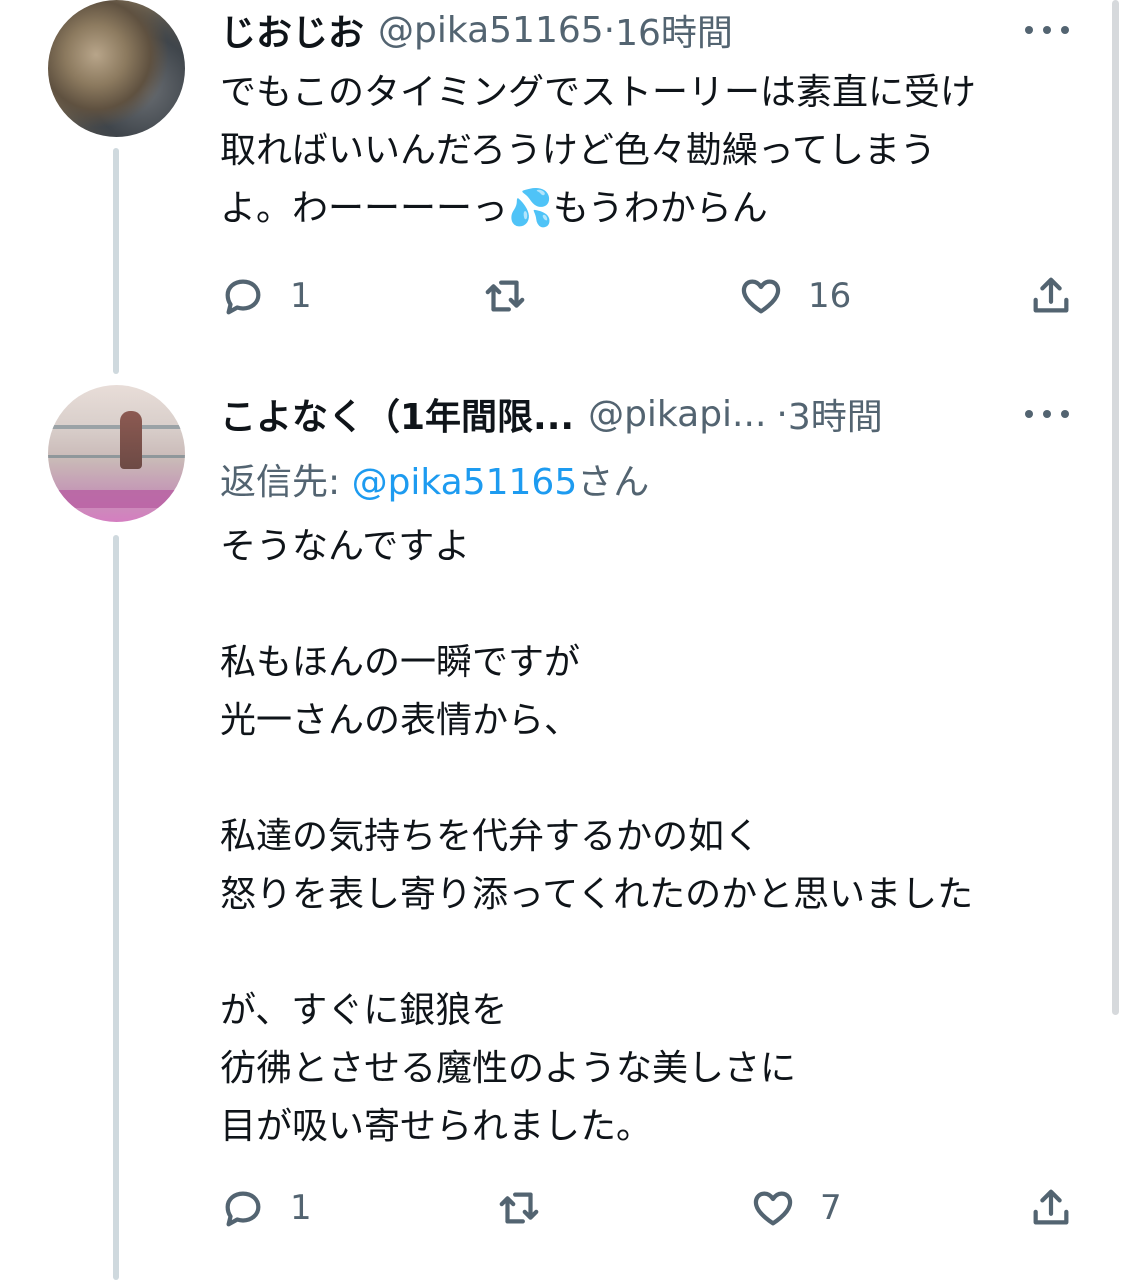 Image resolution: width=1121 pixels, height=1280 pixels. I want to click on timestamp: 3時間, so click(835, 414).